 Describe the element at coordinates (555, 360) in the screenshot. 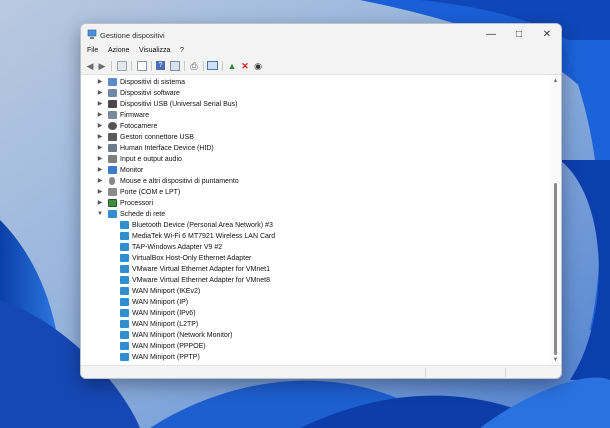

I see `scroll-down-icon: ▼` at that location.